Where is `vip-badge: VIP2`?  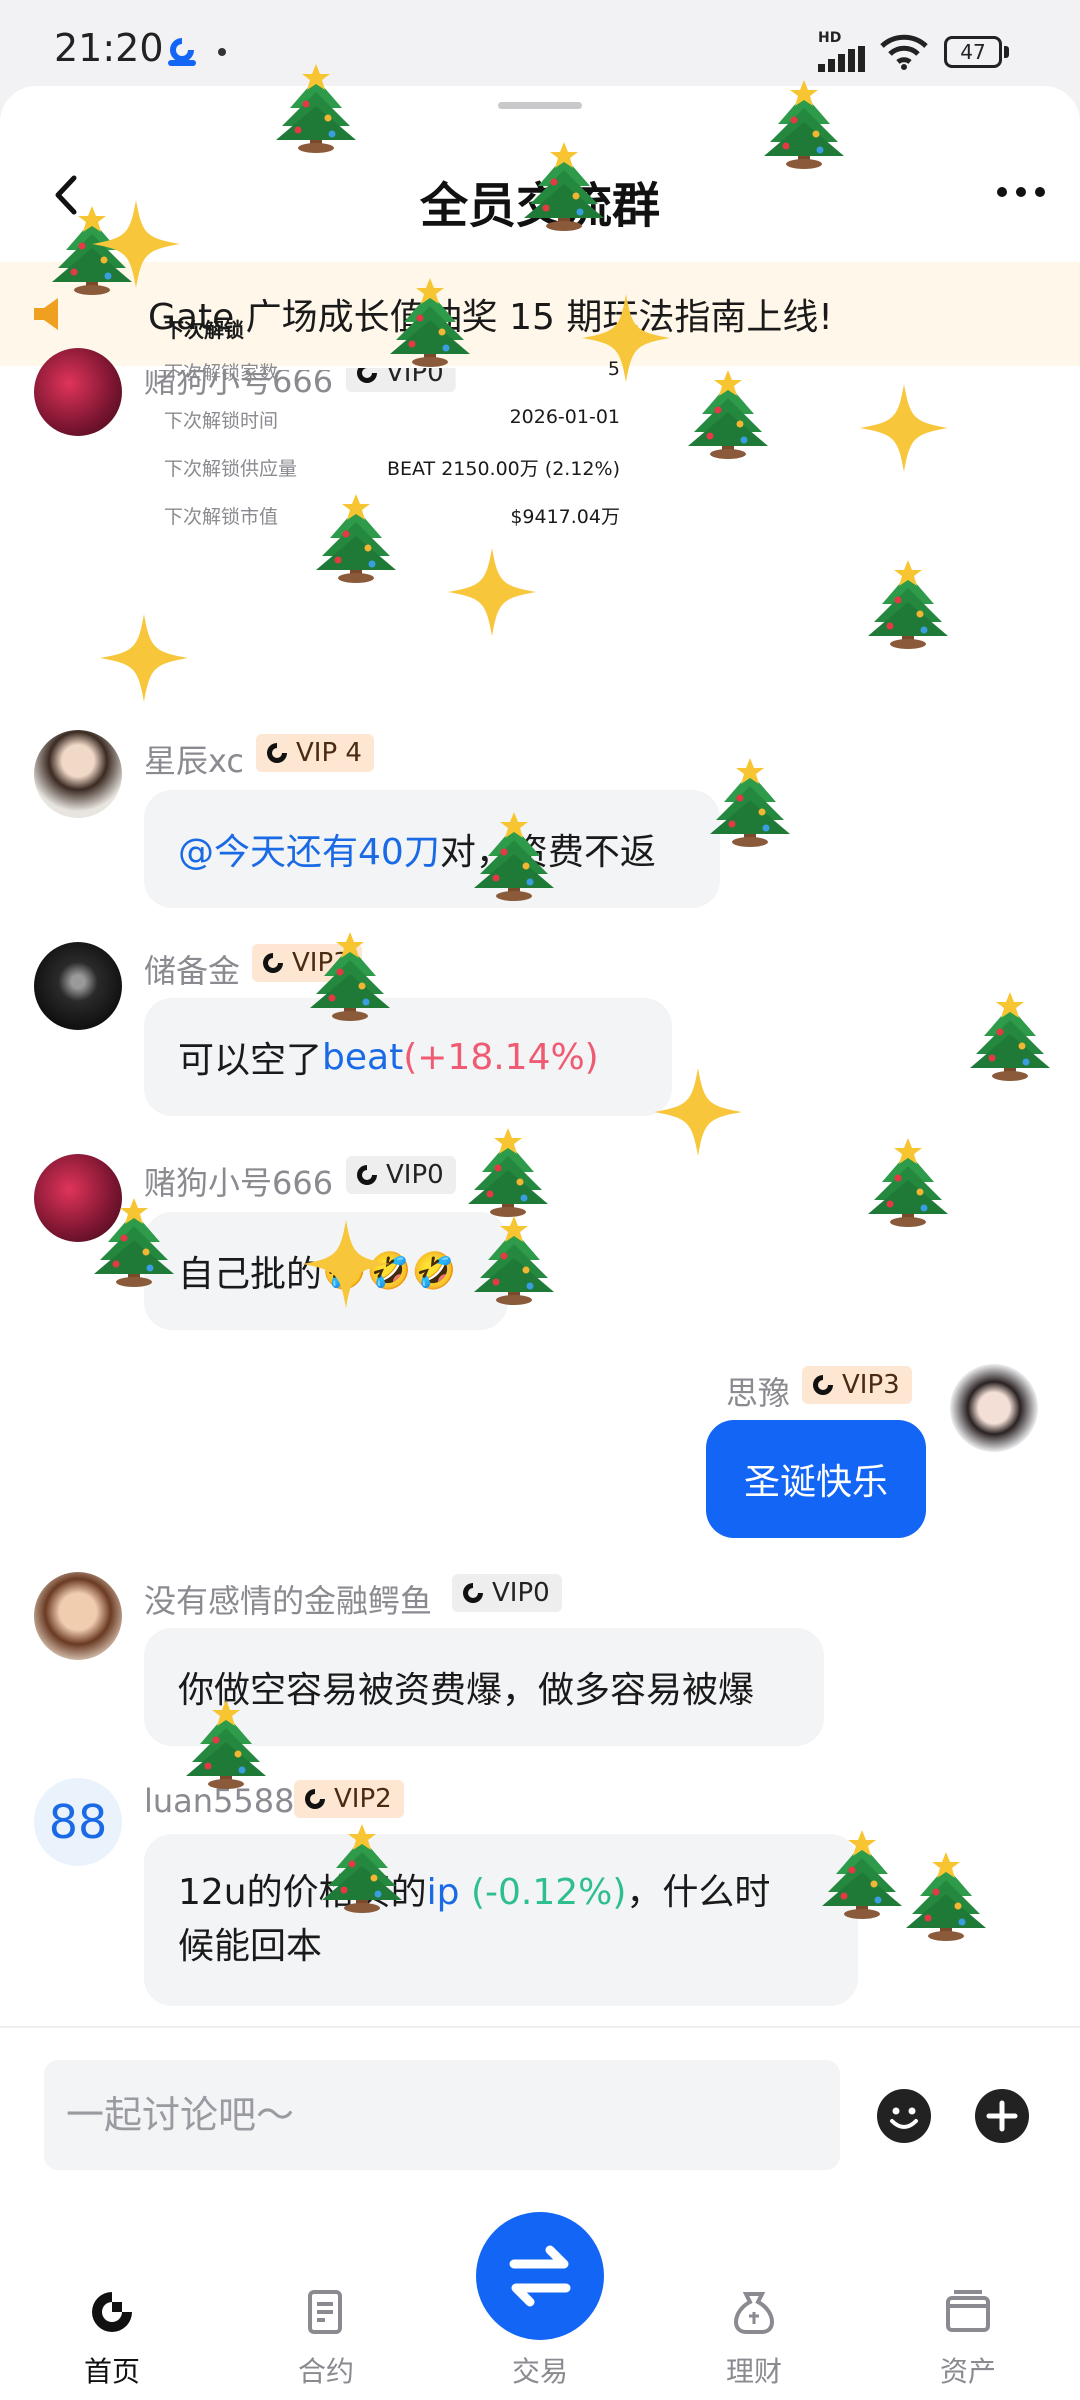 vip-badge: VIP2 is located at coordinates (349, 1799).